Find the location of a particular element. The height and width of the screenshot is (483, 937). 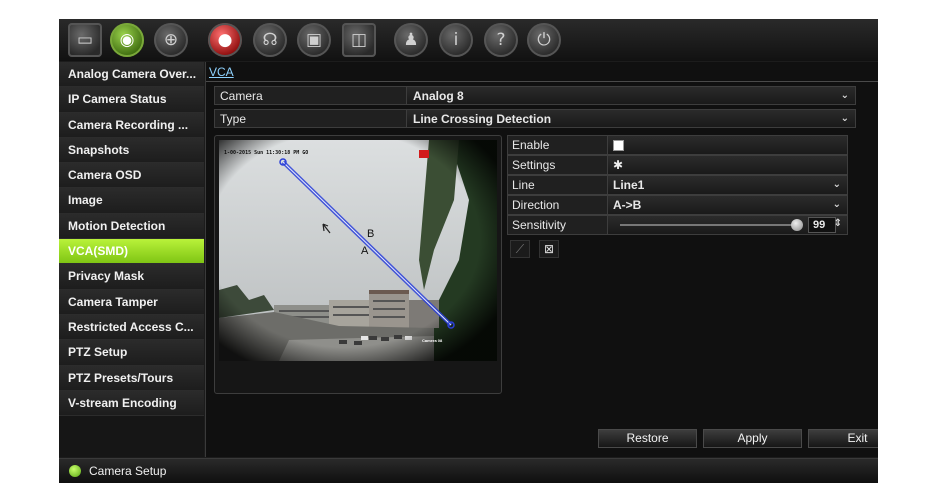

direction-row: Direction A->B ⌄ is located at coordinates (677, 205).